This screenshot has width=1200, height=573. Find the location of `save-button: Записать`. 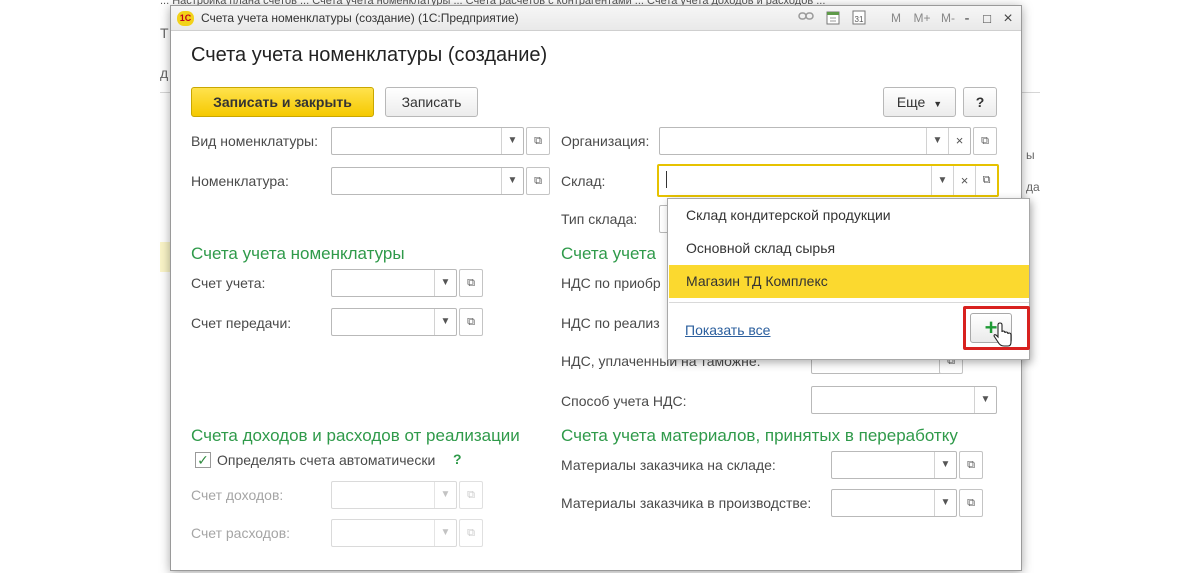

save-button: Записать is located at coordinates (431, 102).